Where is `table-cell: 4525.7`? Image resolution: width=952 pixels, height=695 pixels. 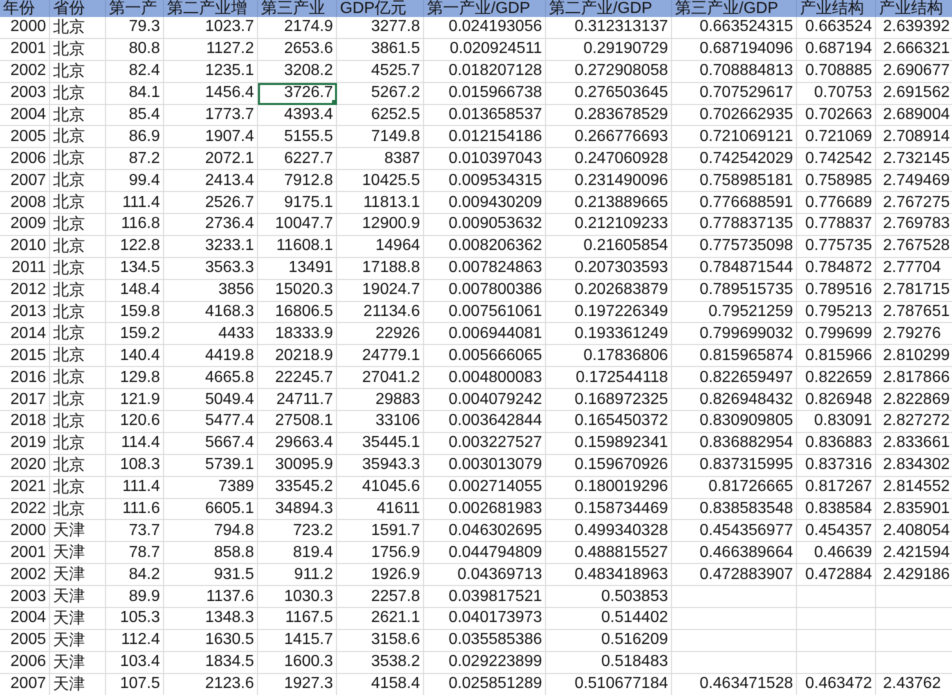 table-cell: 4525.7 is located at coordinates (380, 71).